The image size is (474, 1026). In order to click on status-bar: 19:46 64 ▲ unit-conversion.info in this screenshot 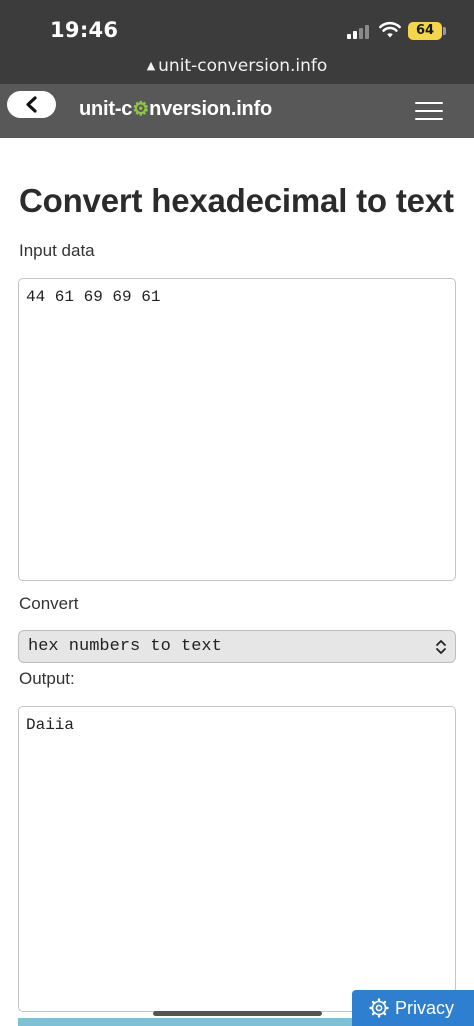, I will do `click(237, 42)`.